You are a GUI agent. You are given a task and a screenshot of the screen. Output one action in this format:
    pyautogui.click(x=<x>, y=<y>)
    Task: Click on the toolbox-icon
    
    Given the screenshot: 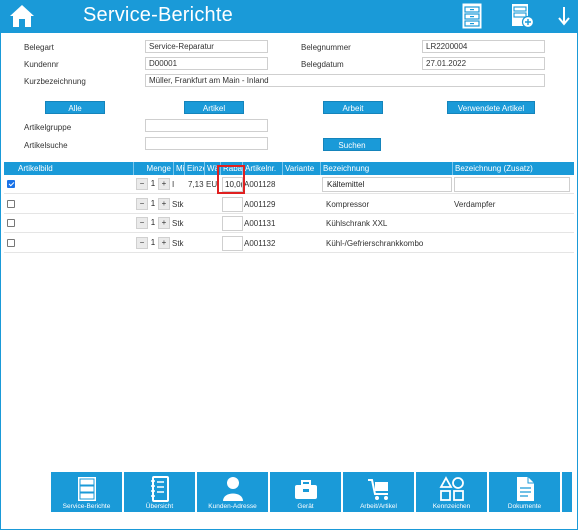 What is the action you would take?
    pyautogui.click(x=305, y=489)
    